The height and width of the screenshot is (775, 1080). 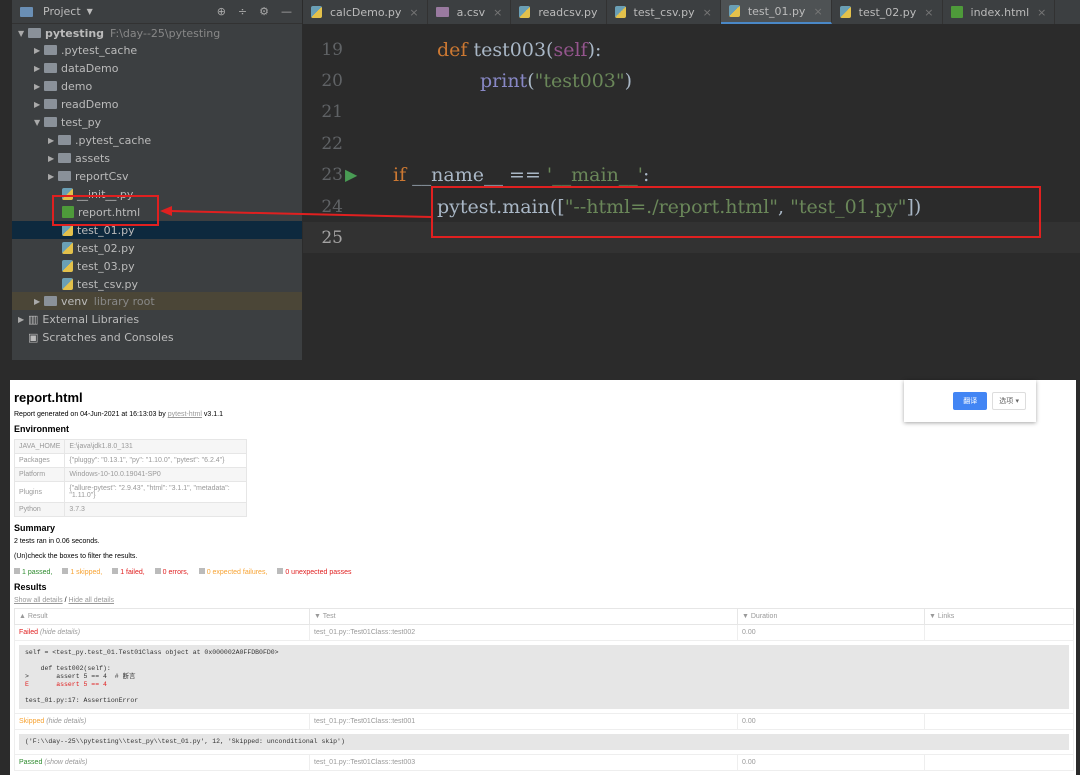 I want to click on filter-skipped: 1 skipped,, so click(x=84, y=572).